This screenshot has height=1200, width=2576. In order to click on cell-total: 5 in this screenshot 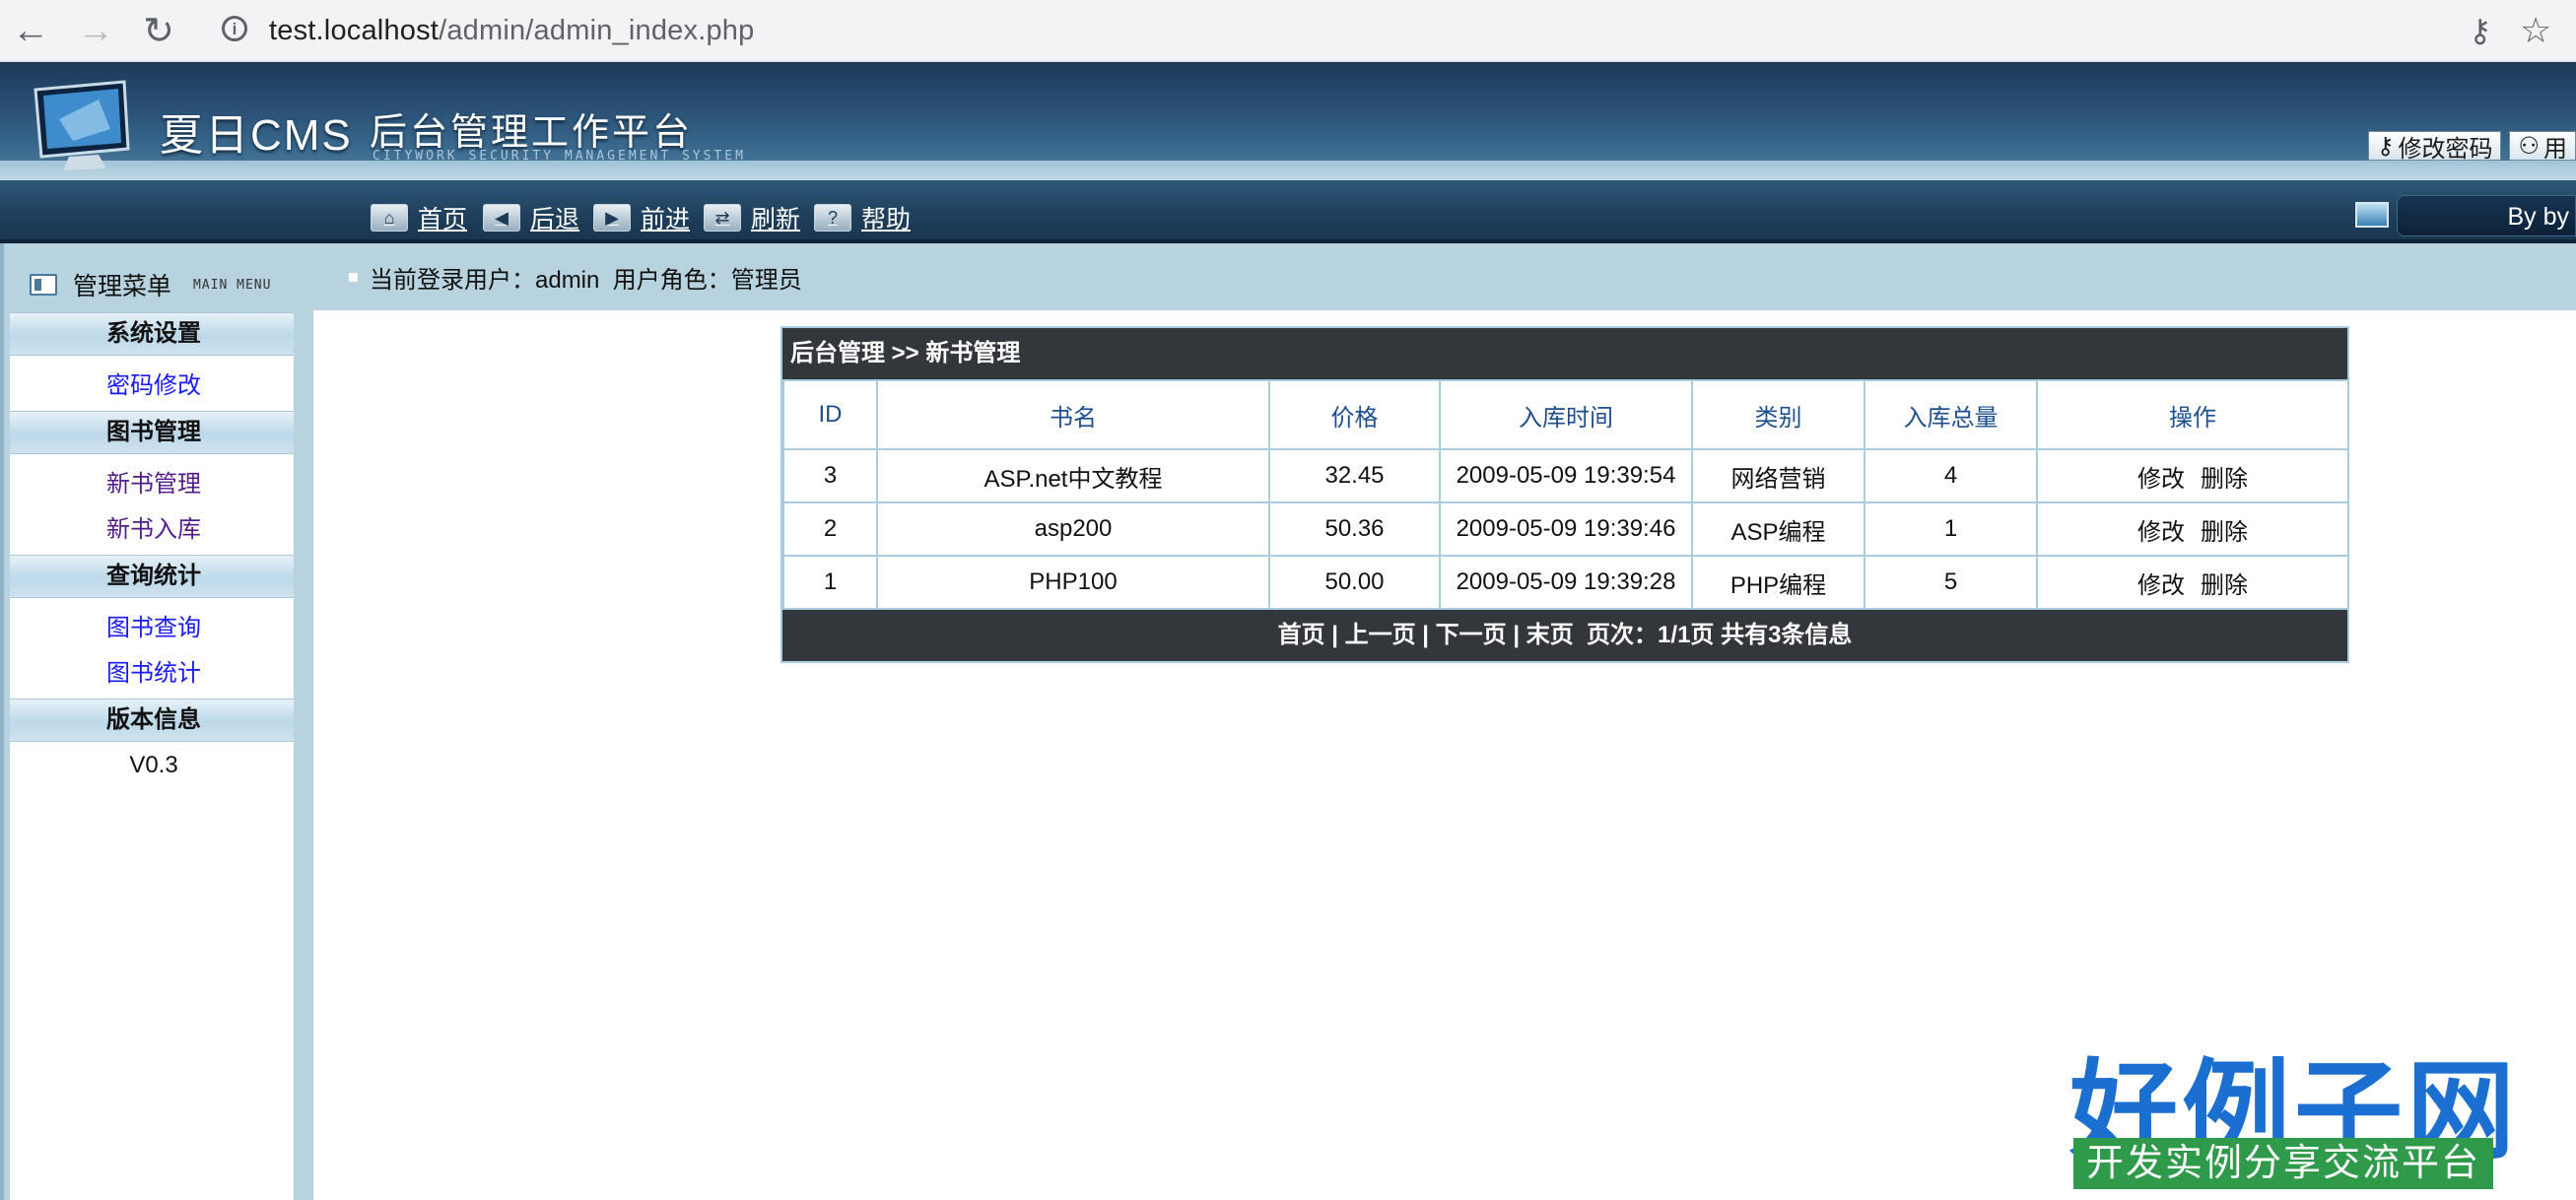, I will do `click(1951, 582)`.